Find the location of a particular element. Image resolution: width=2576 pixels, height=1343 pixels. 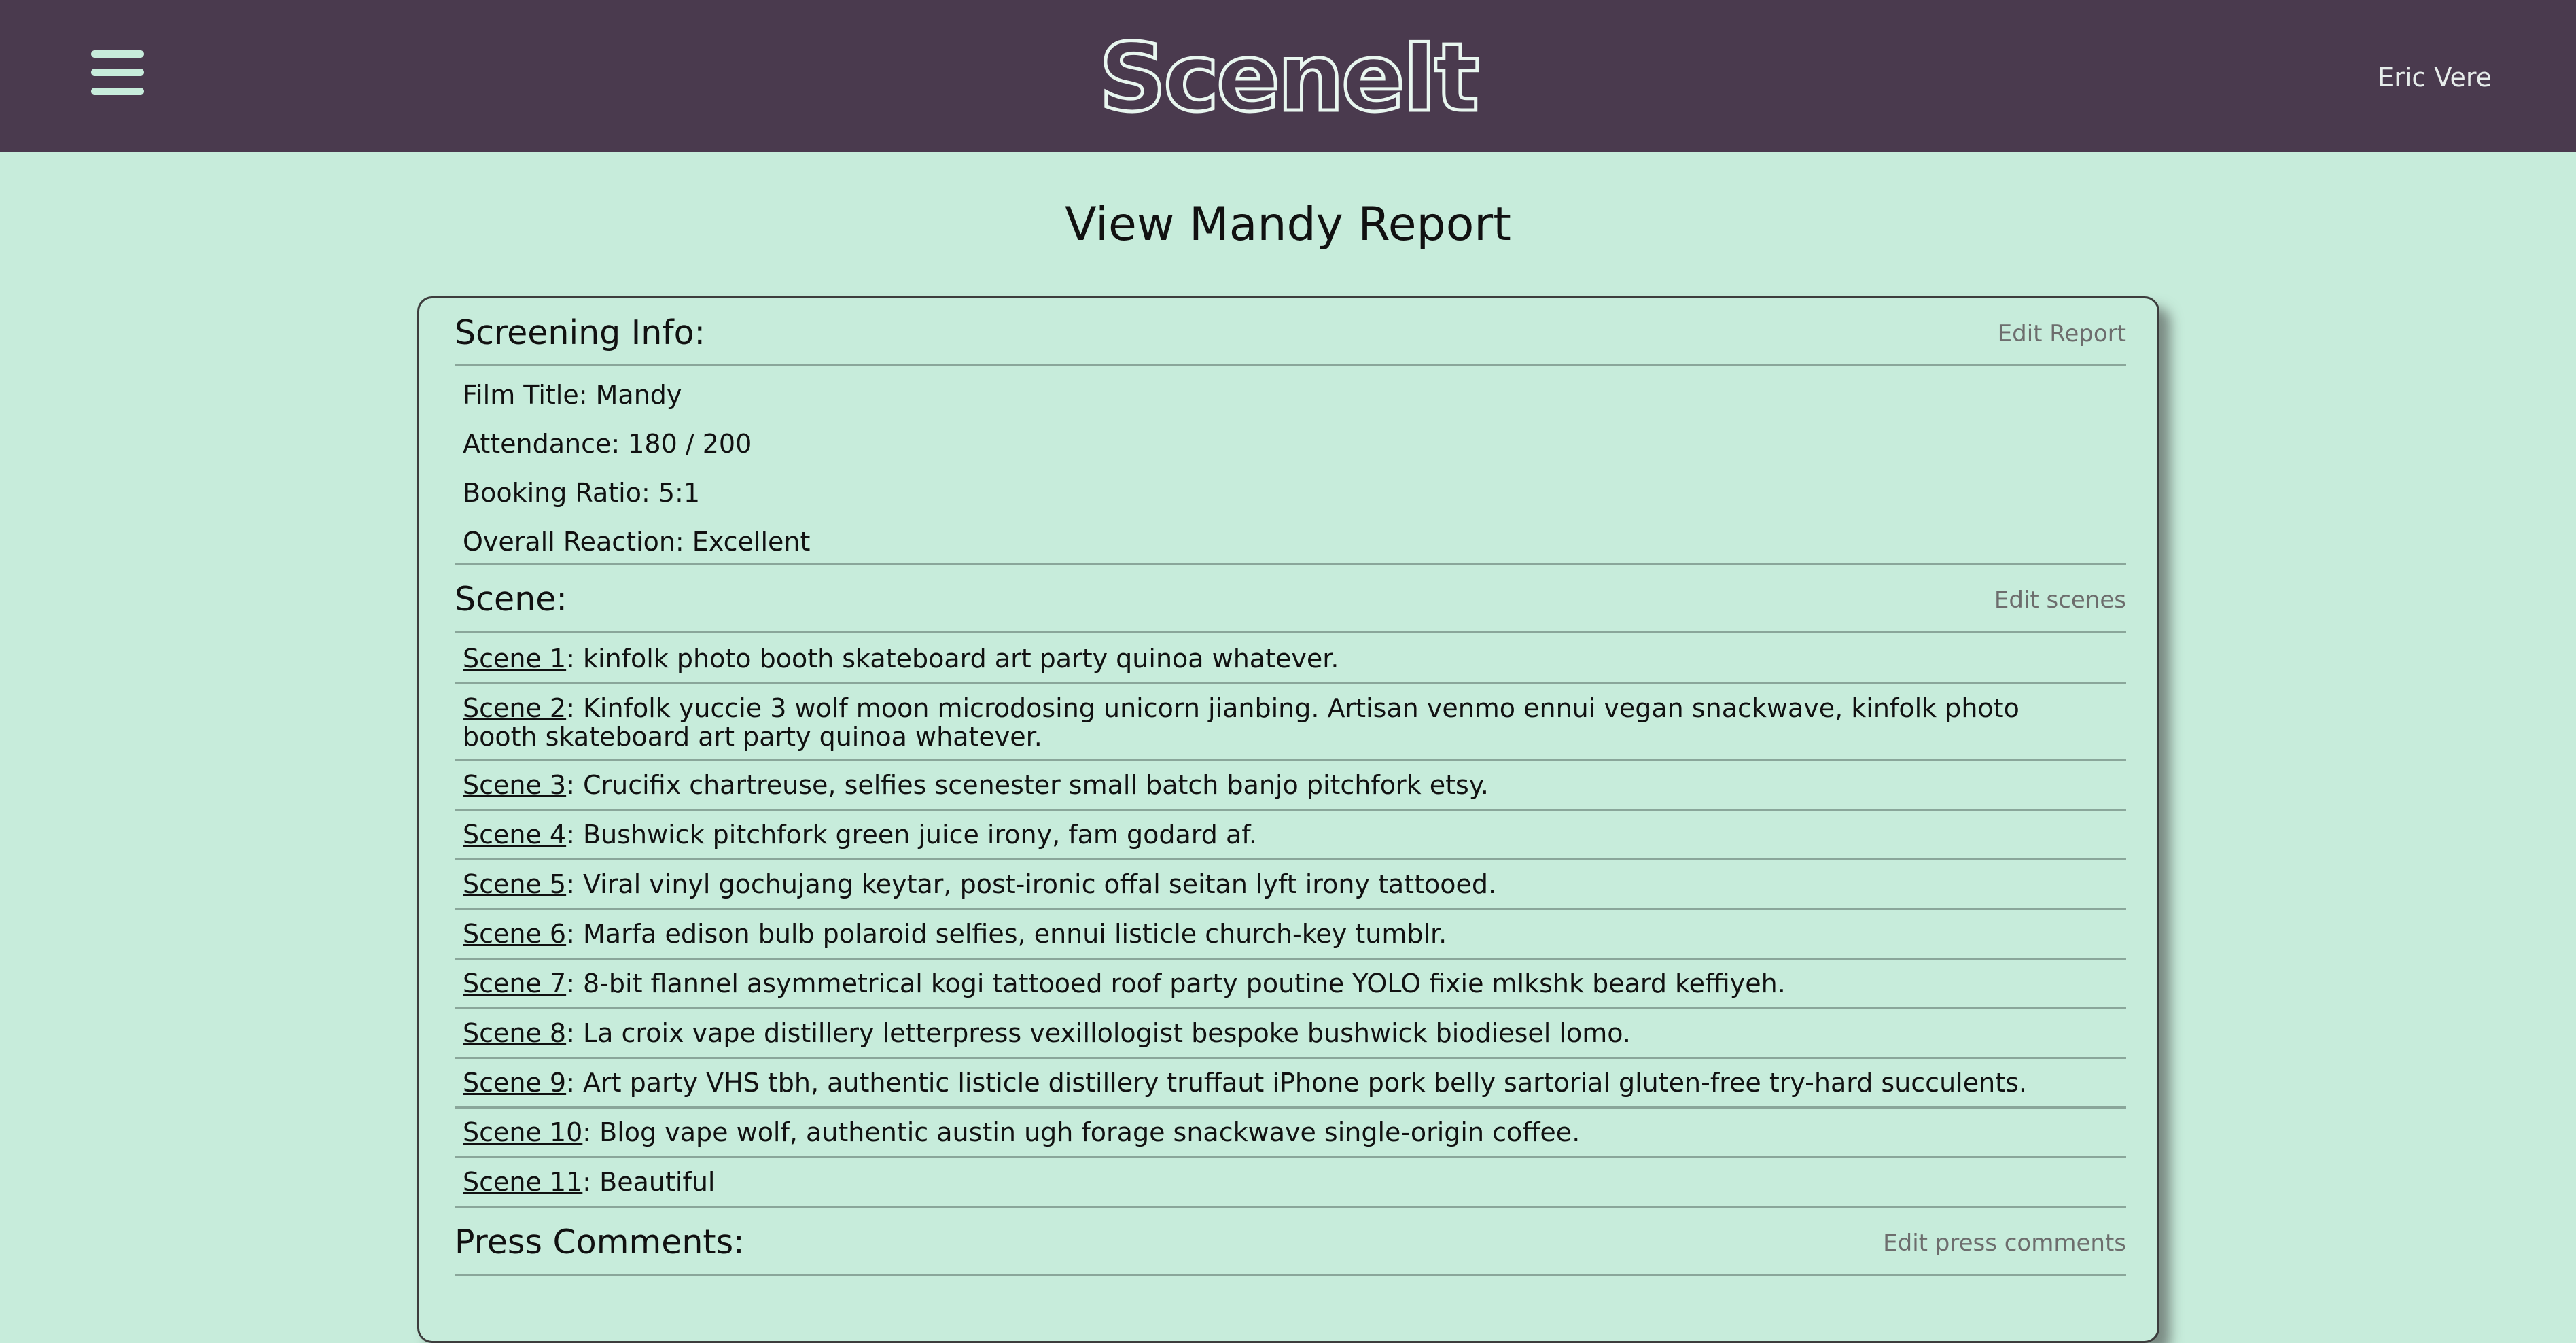

screening-info-header: Screening Info: Edit Report is located at coordinates (1290, 332).